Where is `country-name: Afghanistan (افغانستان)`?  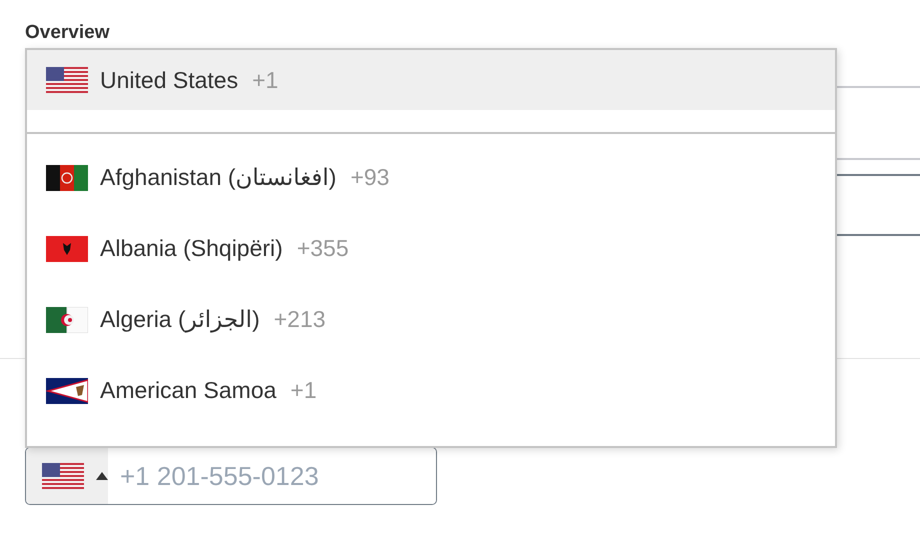
country-name: Afghanistan (افغانستان) is located at coordinates (218, 177).